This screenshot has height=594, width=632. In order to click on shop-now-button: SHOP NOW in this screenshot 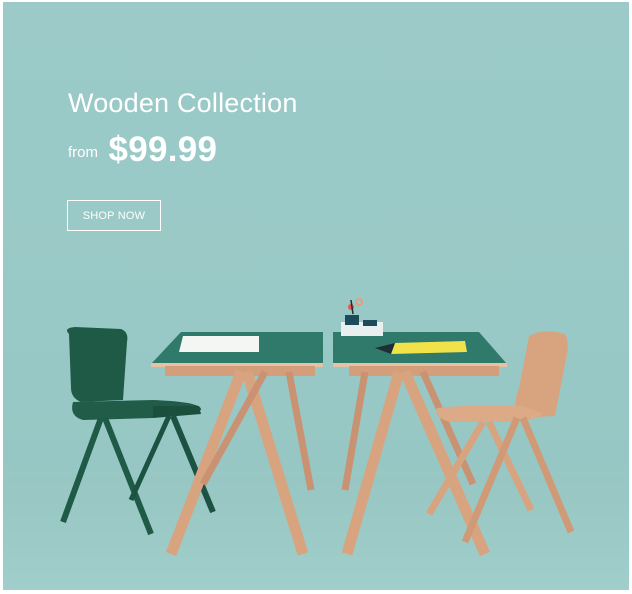, I will do `click(114, 215)`.